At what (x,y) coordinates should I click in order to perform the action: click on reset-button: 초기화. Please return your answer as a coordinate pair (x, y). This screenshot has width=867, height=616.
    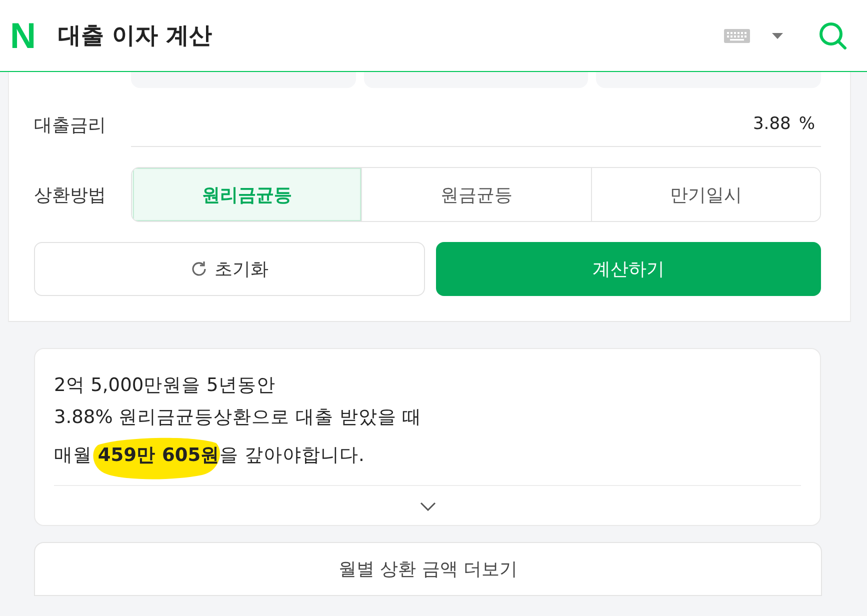
    Looking at the image, I should click on (229, 269).